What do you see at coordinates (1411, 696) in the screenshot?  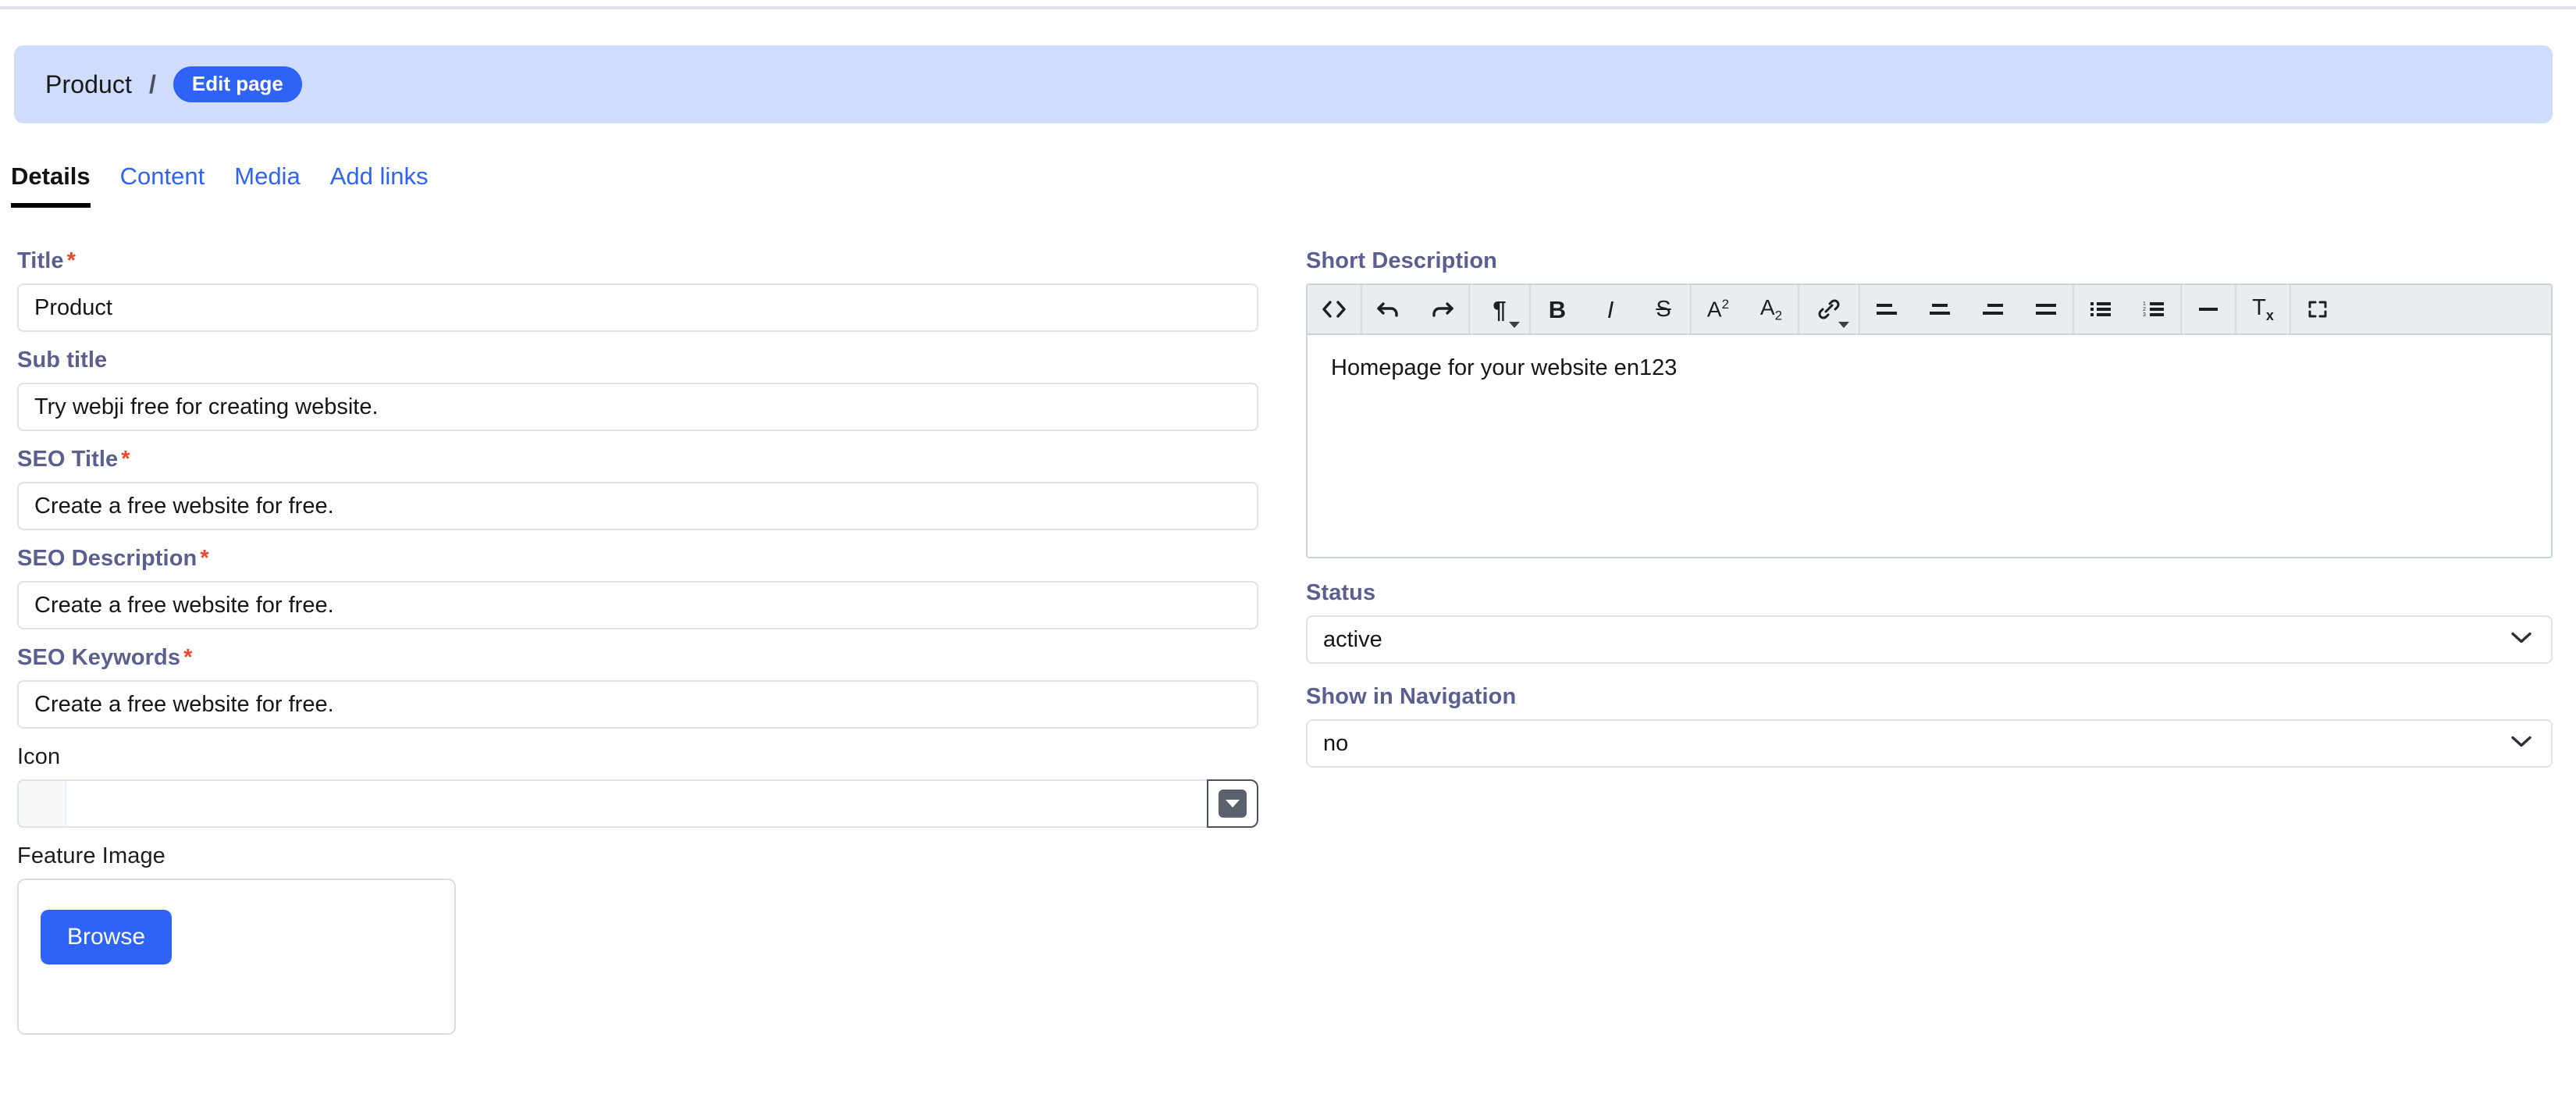 I see `show-in-navigation-label: Show in Navigation` at bounding box center [1411, 696].